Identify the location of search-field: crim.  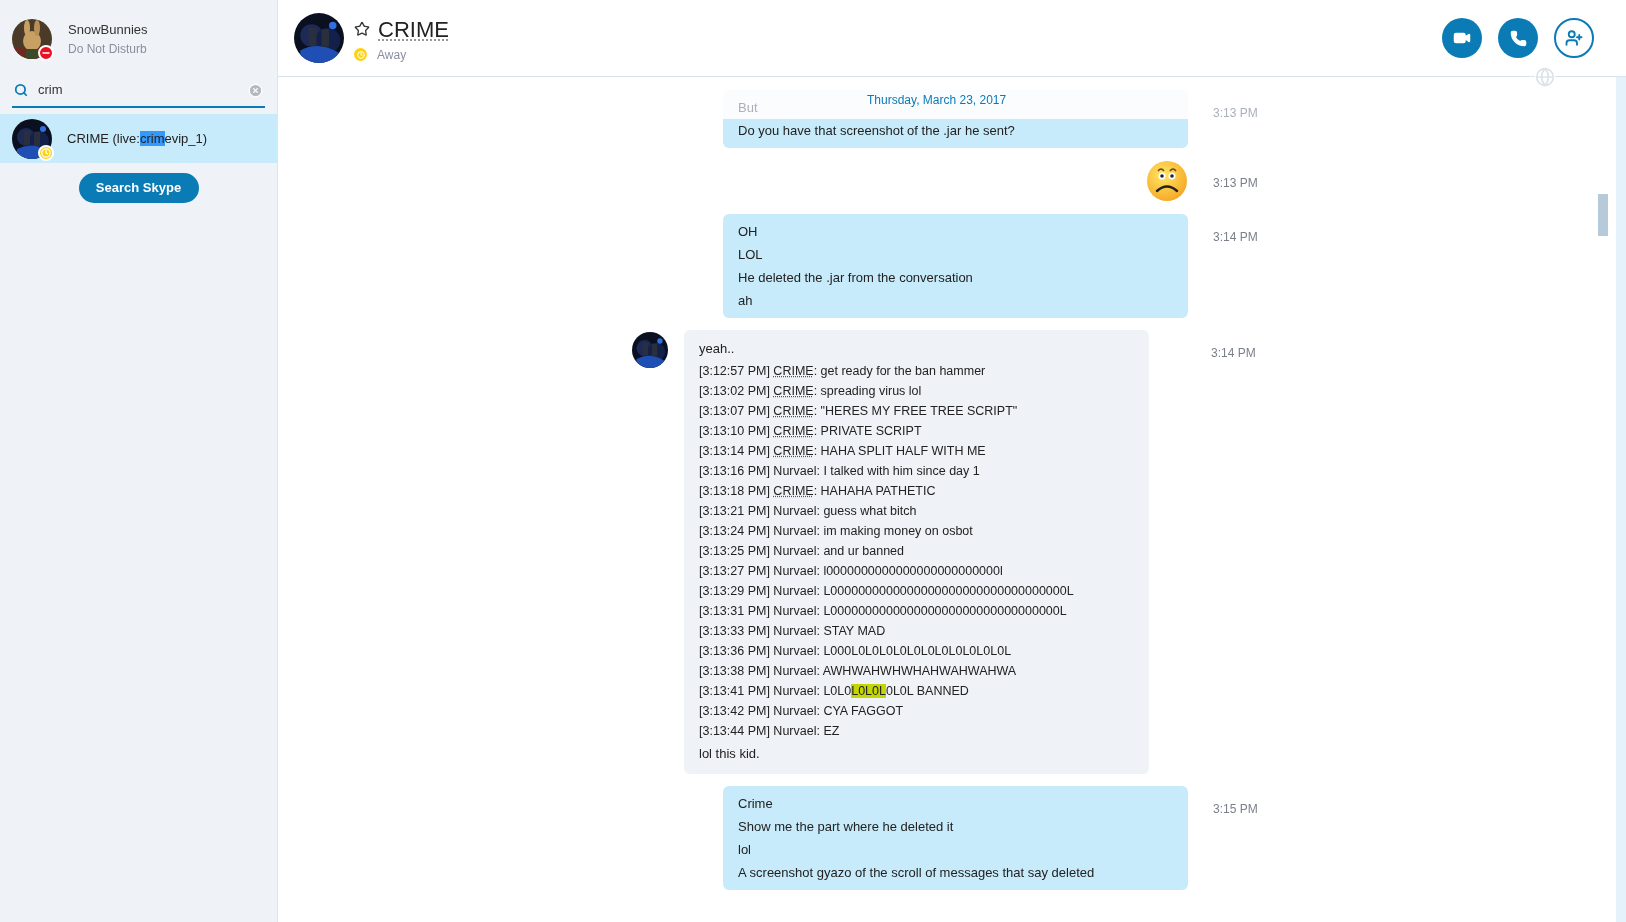
(138, 91).